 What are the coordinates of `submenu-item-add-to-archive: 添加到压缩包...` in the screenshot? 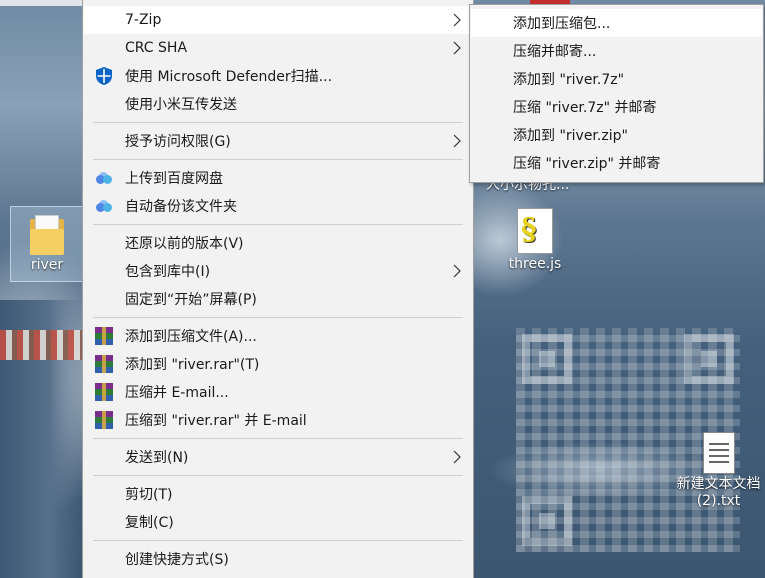 It's located at (616, 23).